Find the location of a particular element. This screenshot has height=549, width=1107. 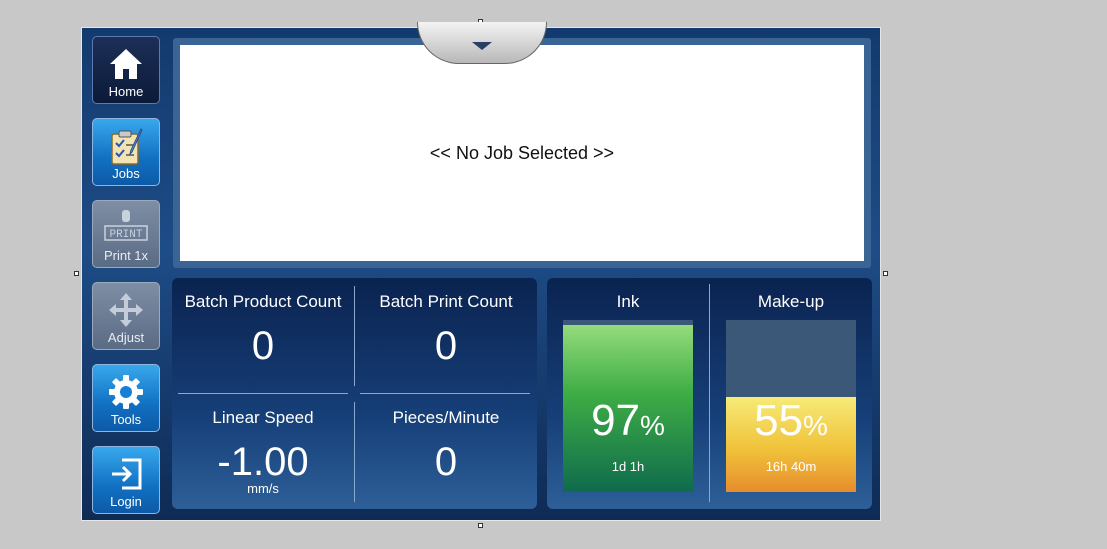

pieces-per-minute-label: Pieces/Minute is located at coordinates (446, 417).